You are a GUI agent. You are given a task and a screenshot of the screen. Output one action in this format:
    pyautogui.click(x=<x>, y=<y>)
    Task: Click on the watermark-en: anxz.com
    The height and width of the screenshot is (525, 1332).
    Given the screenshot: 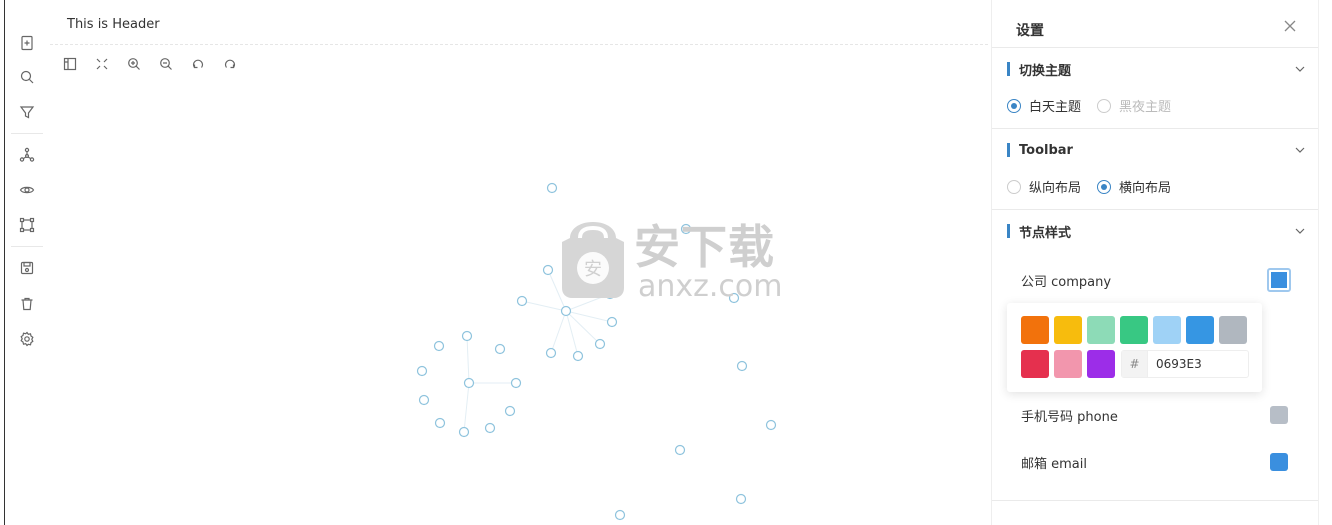 What is the action you would take?
    pyautogui.click(x=710, y=286)
    